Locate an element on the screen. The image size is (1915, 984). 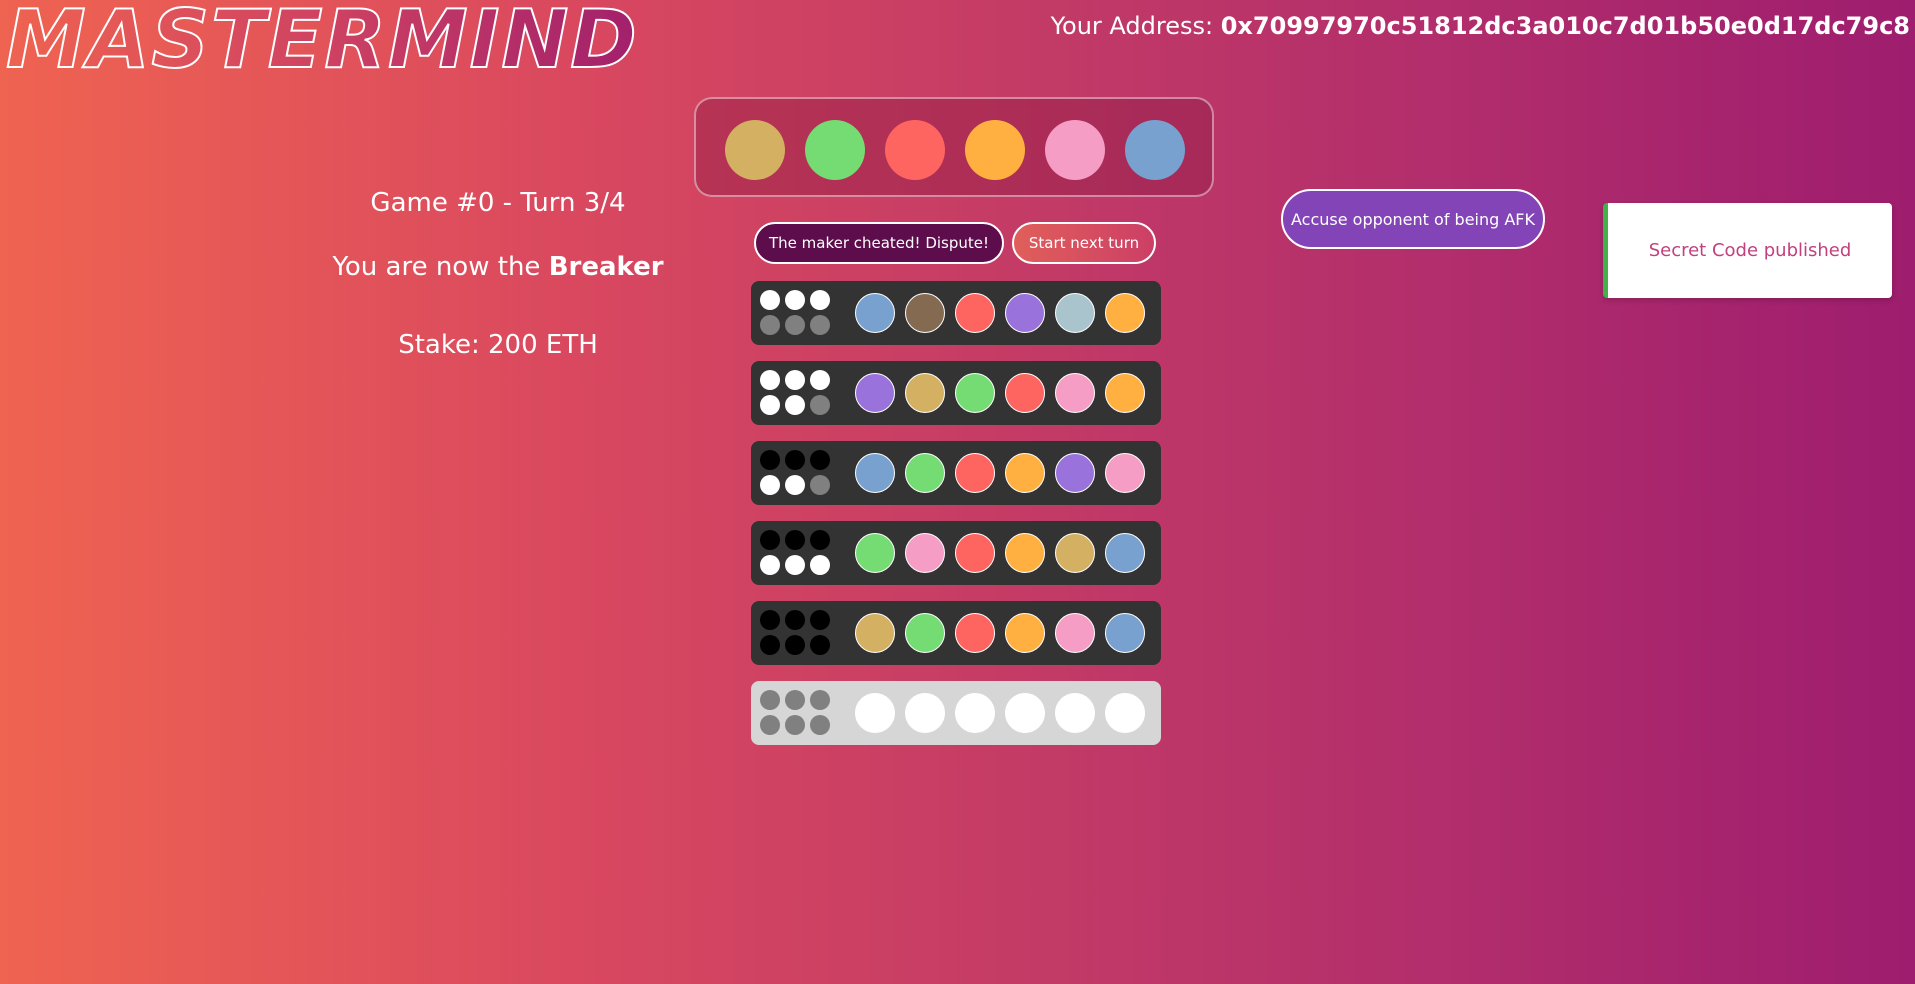
player-role: You are now the Breaker is located at coordinates (498, 267).